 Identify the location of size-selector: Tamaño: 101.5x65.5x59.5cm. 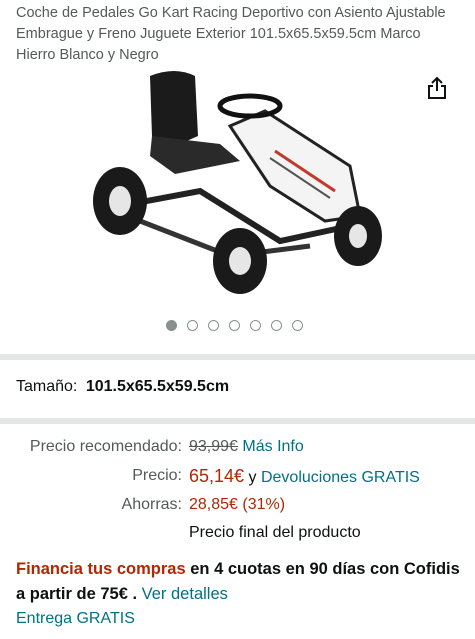
(122, 387).